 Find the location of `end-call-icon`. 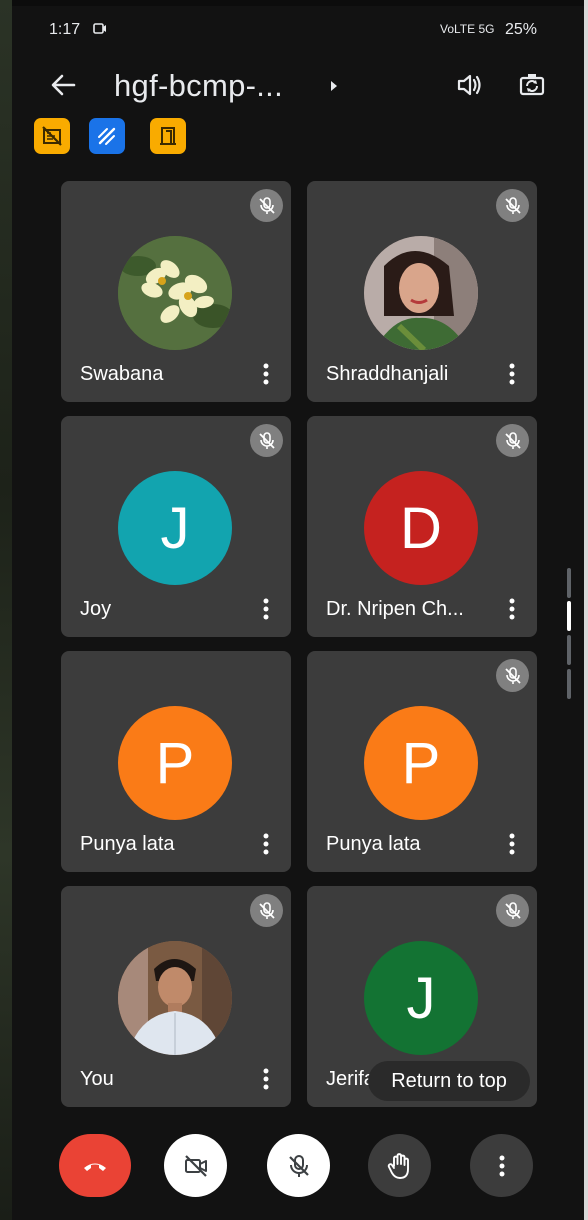

end-call-icon is located at coordinates (95, 1167).